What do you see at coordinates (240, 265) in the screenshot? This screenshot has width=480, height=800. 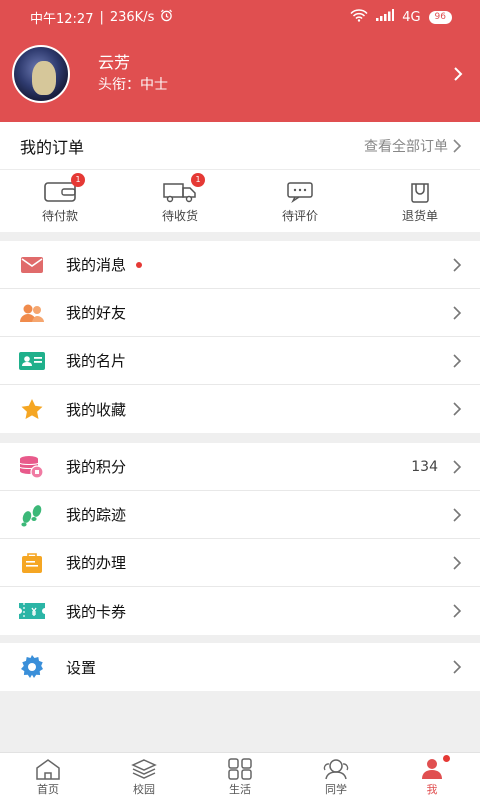 I see `menu-item-messages: 我的消息` at bounding box center [240, 265].